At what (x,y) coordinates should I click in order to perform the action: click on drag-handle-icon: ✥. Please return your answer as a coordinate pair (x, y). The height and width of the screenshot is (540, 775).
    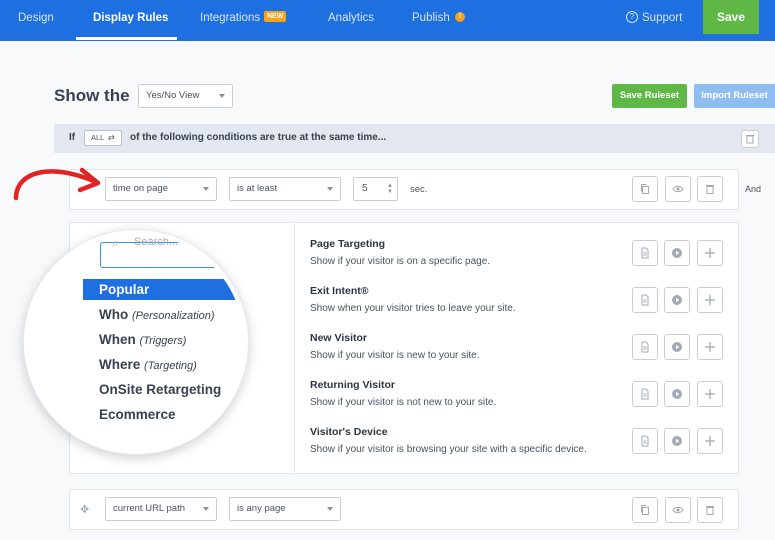
    Looking at the image, I should click on (84, 509).